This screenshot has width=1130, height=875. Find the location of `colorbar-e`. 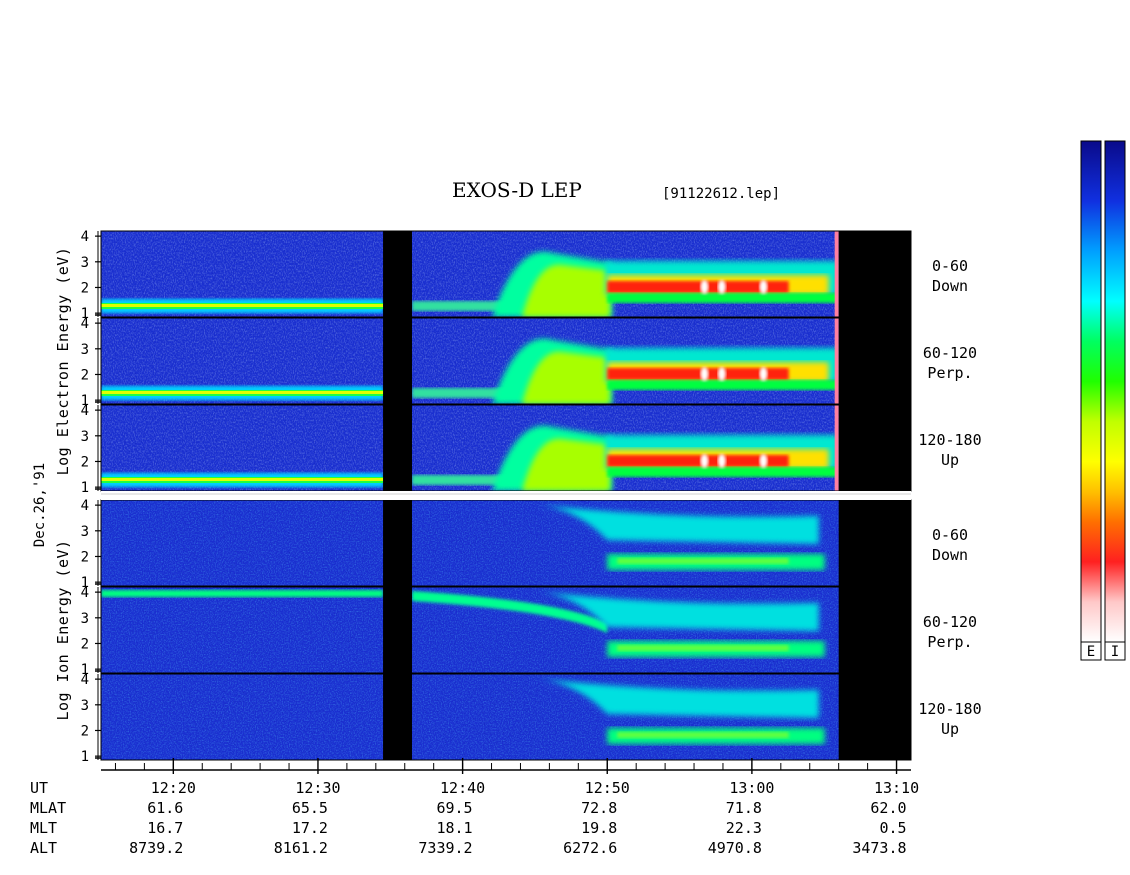

colorbar-e is located at coordinates (1091, 391).